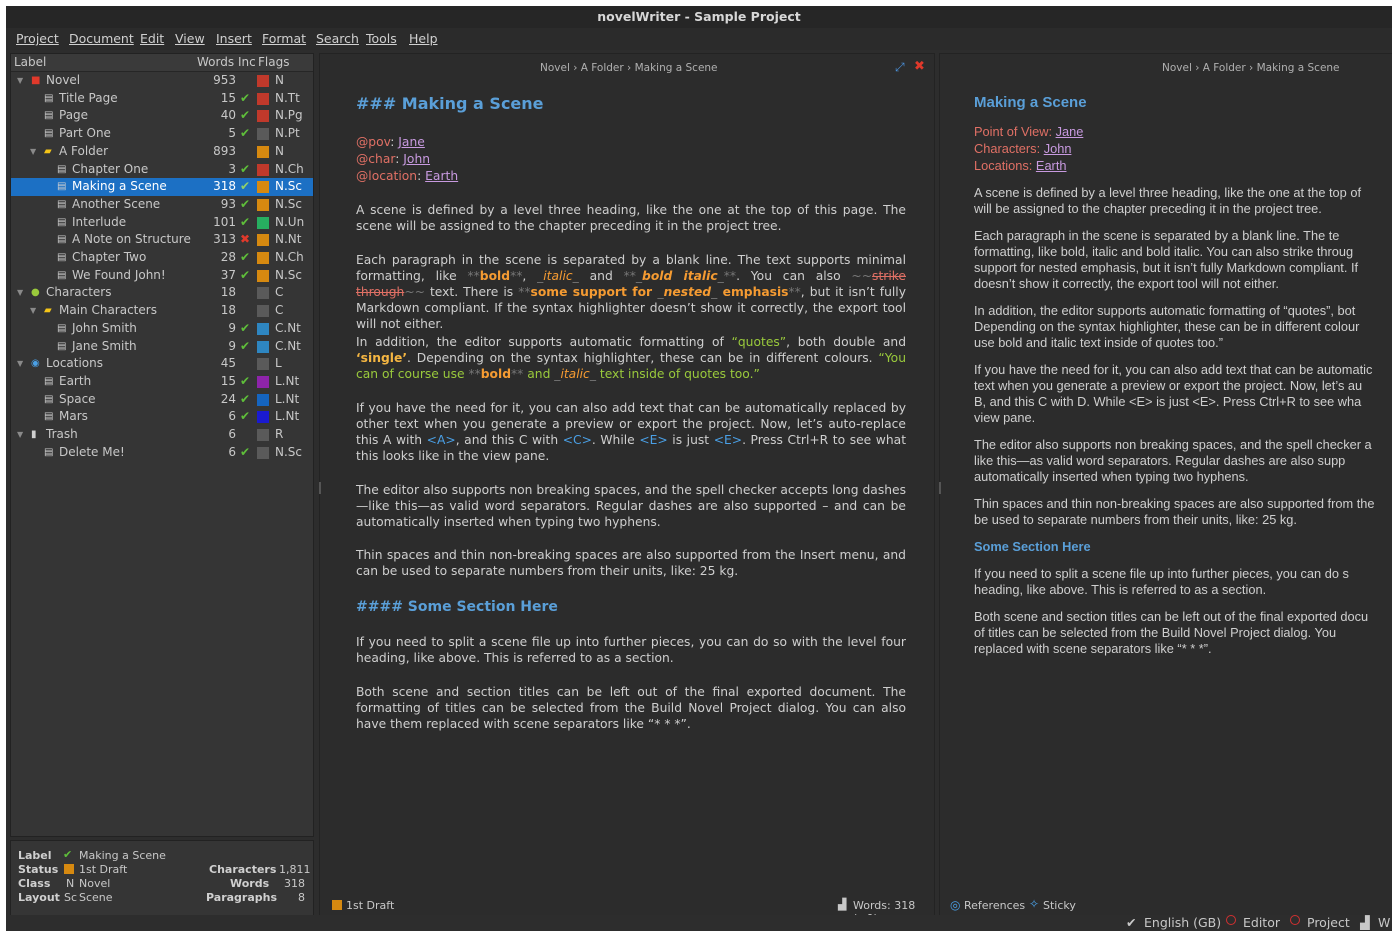  Describe the element at coordinates (728, 440) in the screenshot. I see `p4-tag-e2: <E>` at that location.